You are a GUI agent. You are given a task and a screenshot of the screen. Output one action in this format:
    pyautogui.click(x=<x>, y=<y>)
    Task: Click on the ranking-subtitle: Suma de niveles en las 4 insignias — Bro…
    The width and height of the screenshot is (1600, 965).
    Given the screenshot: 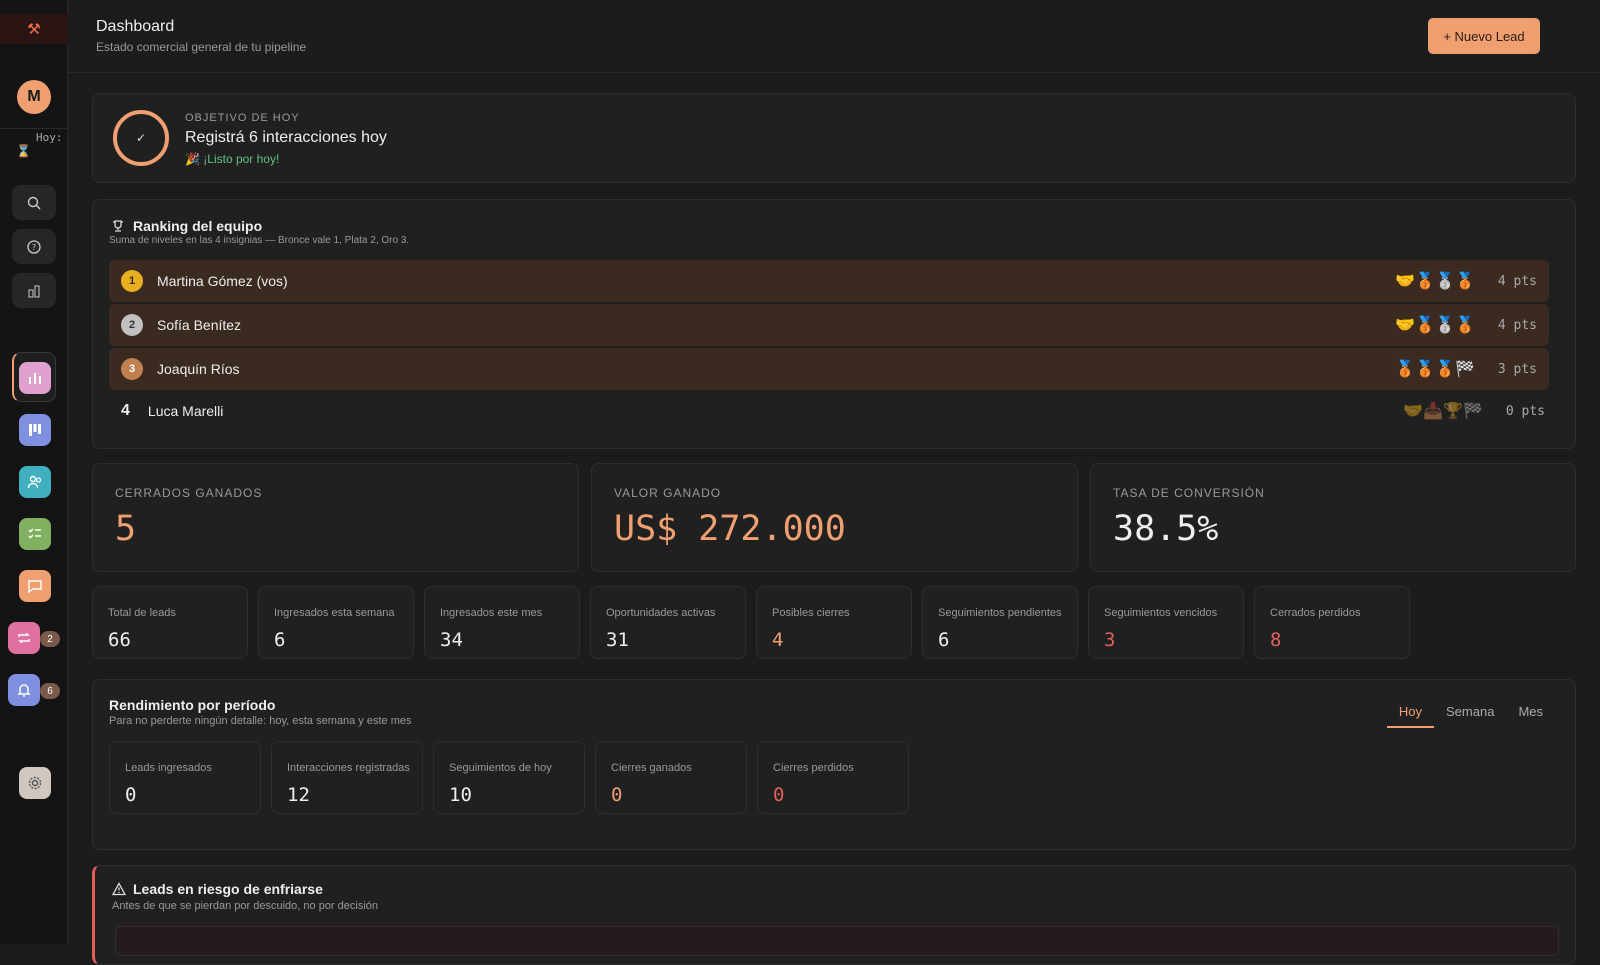 What is the action you would take?
    pyautogui.click(x=259, y=240)
    